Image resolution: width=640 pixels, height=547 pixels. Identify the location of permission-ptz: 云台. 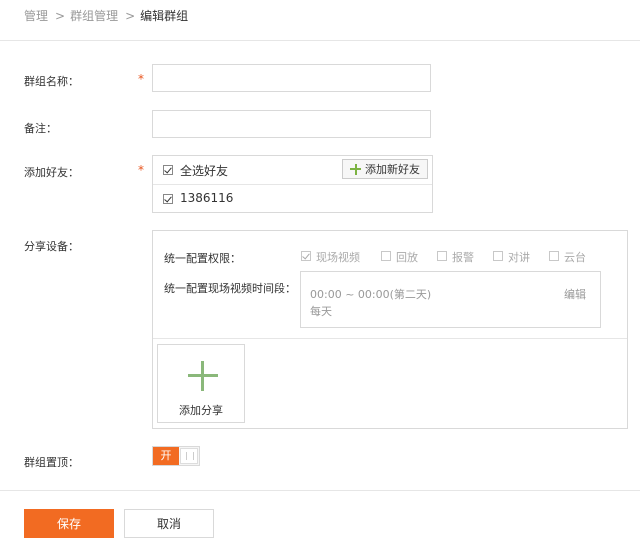
(567, 257).